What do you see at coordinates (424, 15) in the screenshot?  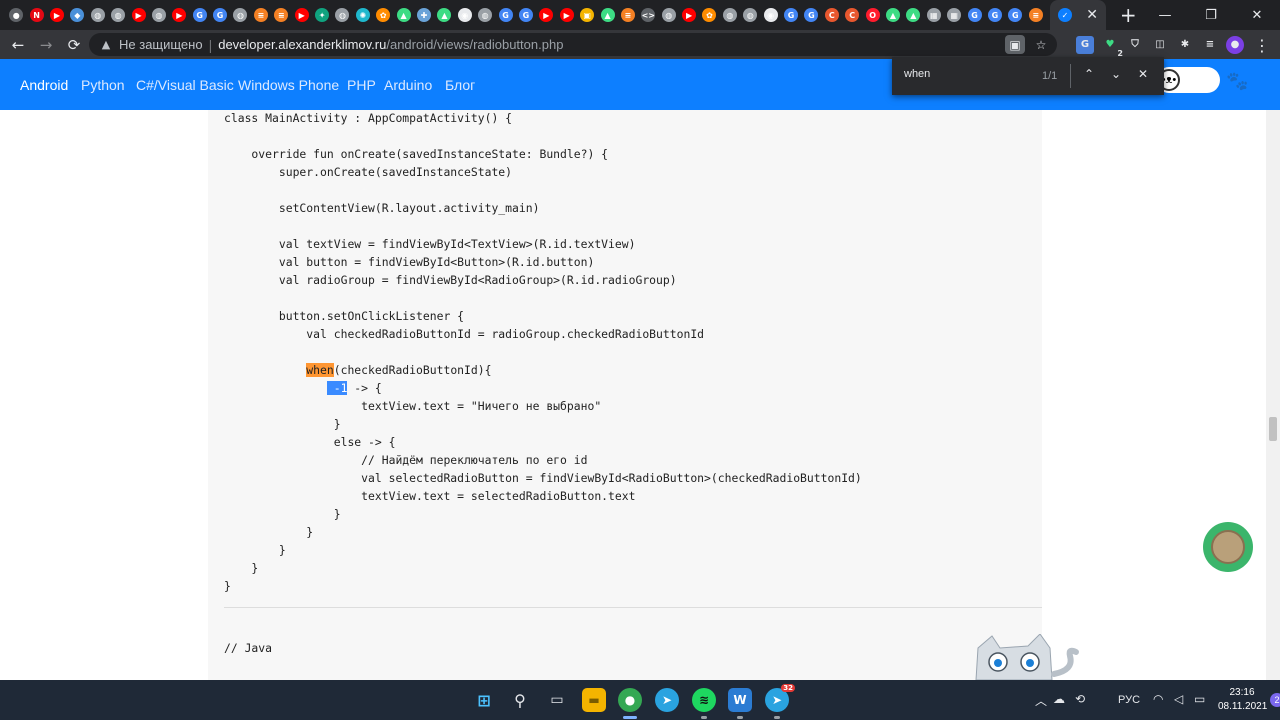 I see `browser-tab: ✚` at bounding box center [424, 15].